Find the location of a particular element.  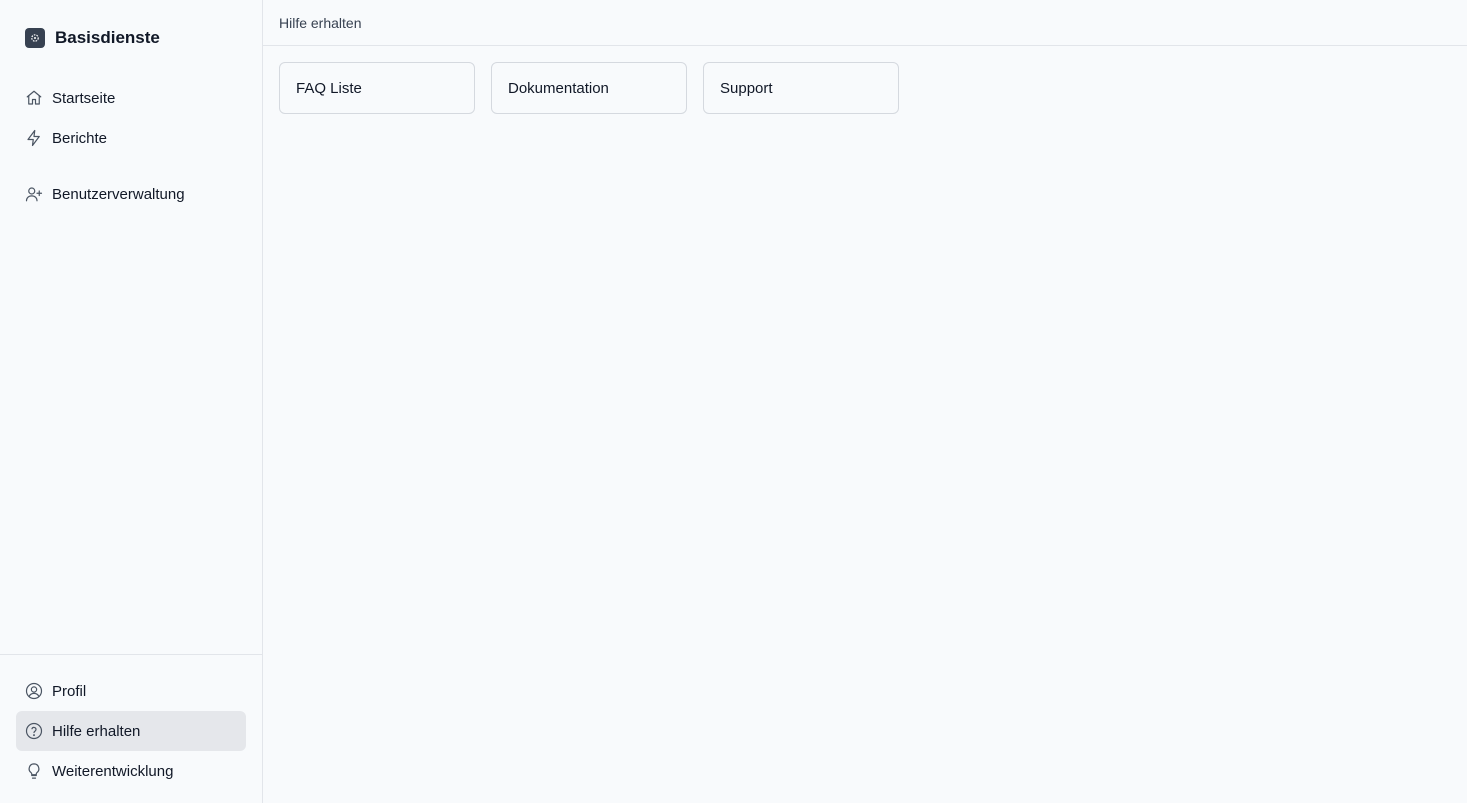

page-title: Hilfe erhalten is located at coordinates (320, 22).